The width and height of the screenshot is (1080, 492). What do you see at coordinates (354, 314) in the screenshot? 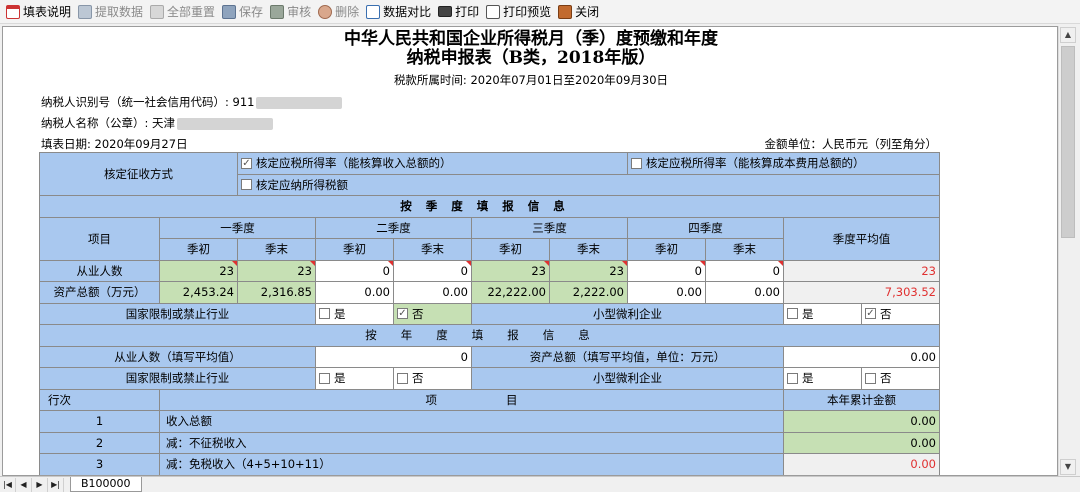
I see `restricted-yes: 是` at bounding box center [354, 314].